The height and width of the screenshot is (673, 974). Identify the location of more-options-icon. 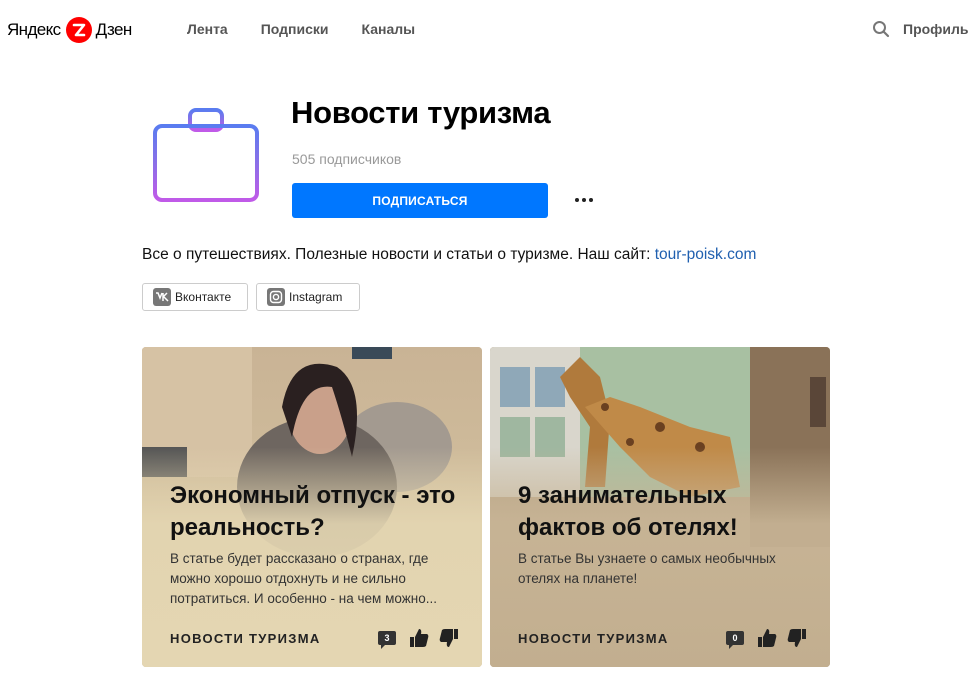
(584, 200).